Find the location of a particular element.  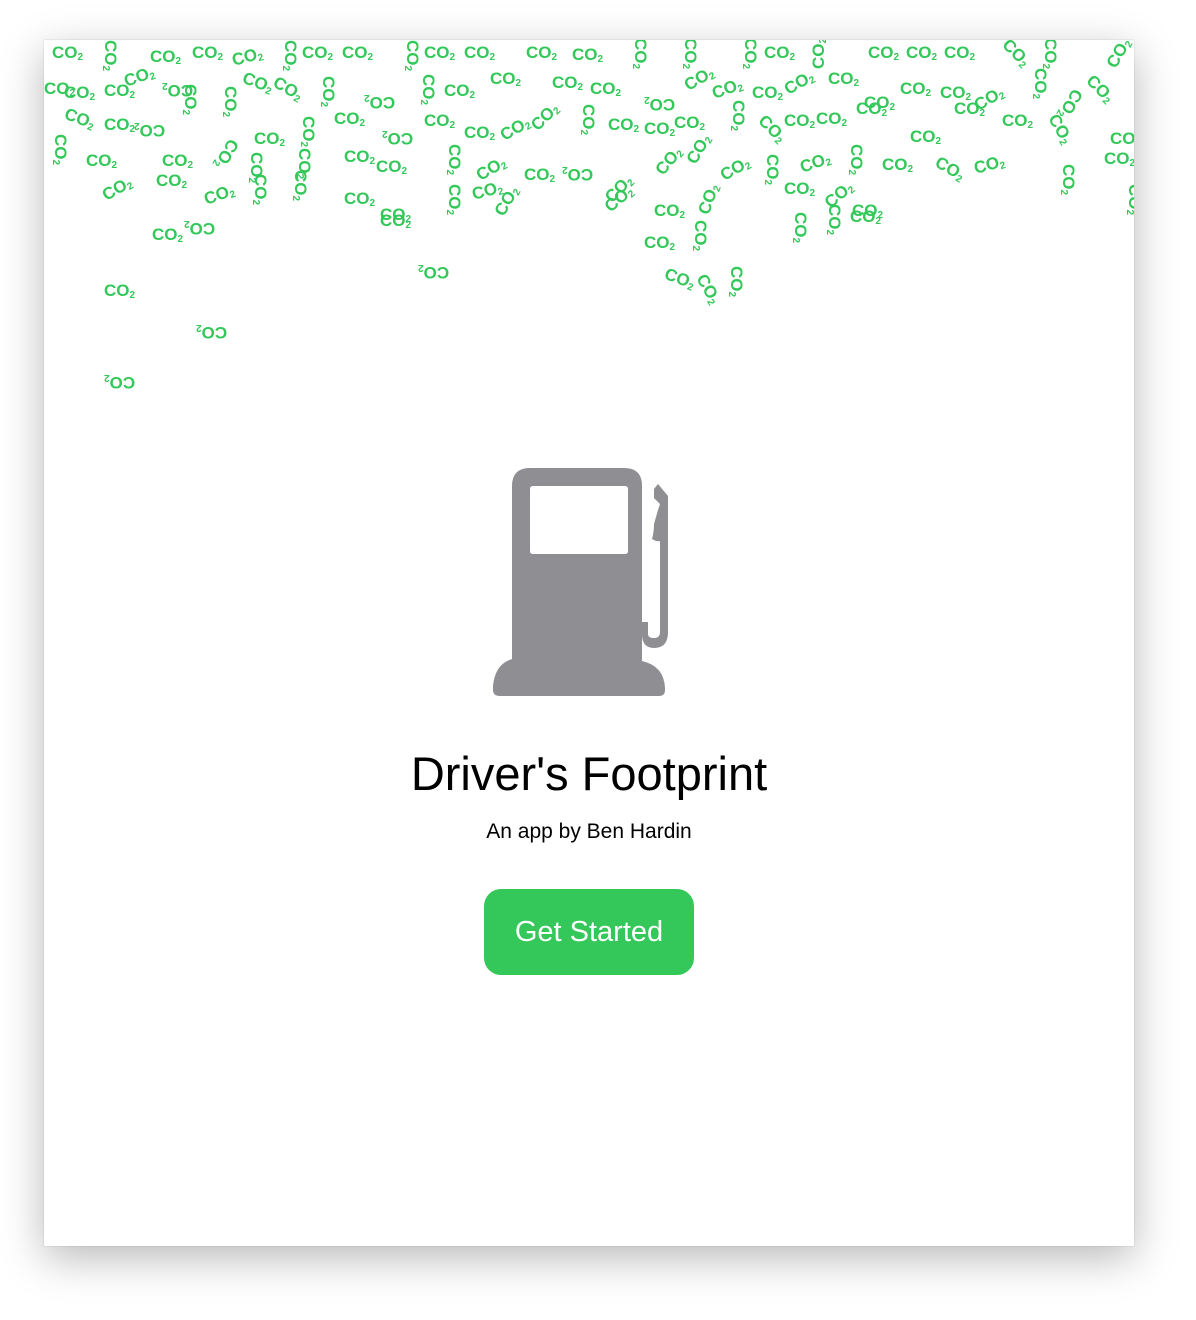

get-started-button: Get Started is located at coordinates (589, 932).